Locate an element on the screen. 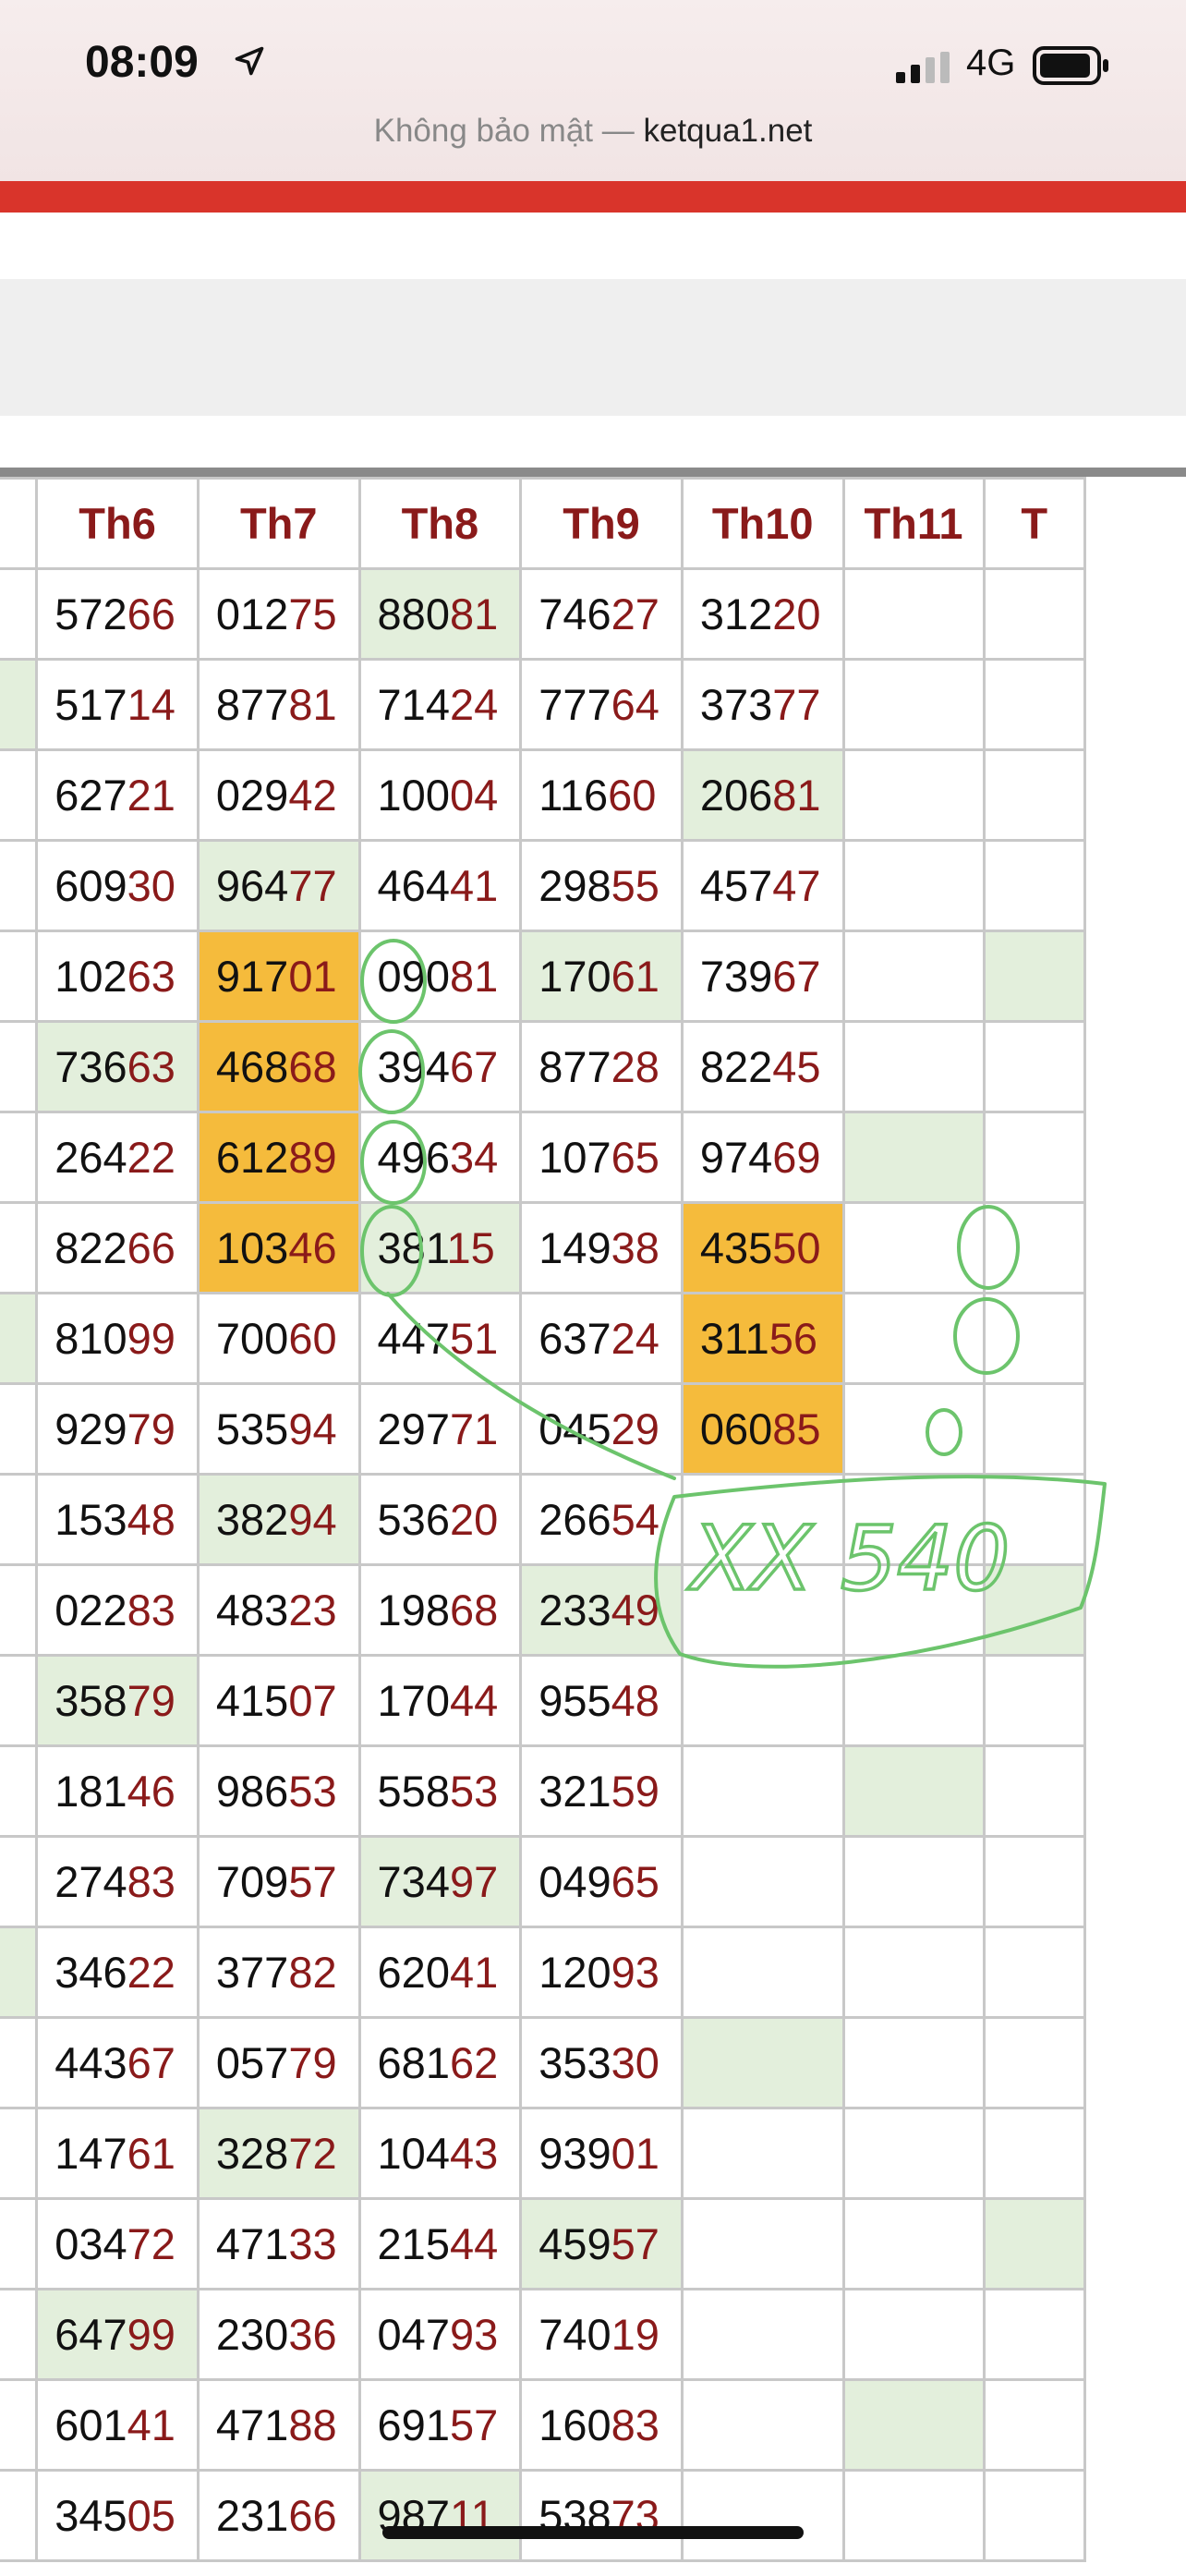  result-cell: 10263 is located at coordinates (118, 977).